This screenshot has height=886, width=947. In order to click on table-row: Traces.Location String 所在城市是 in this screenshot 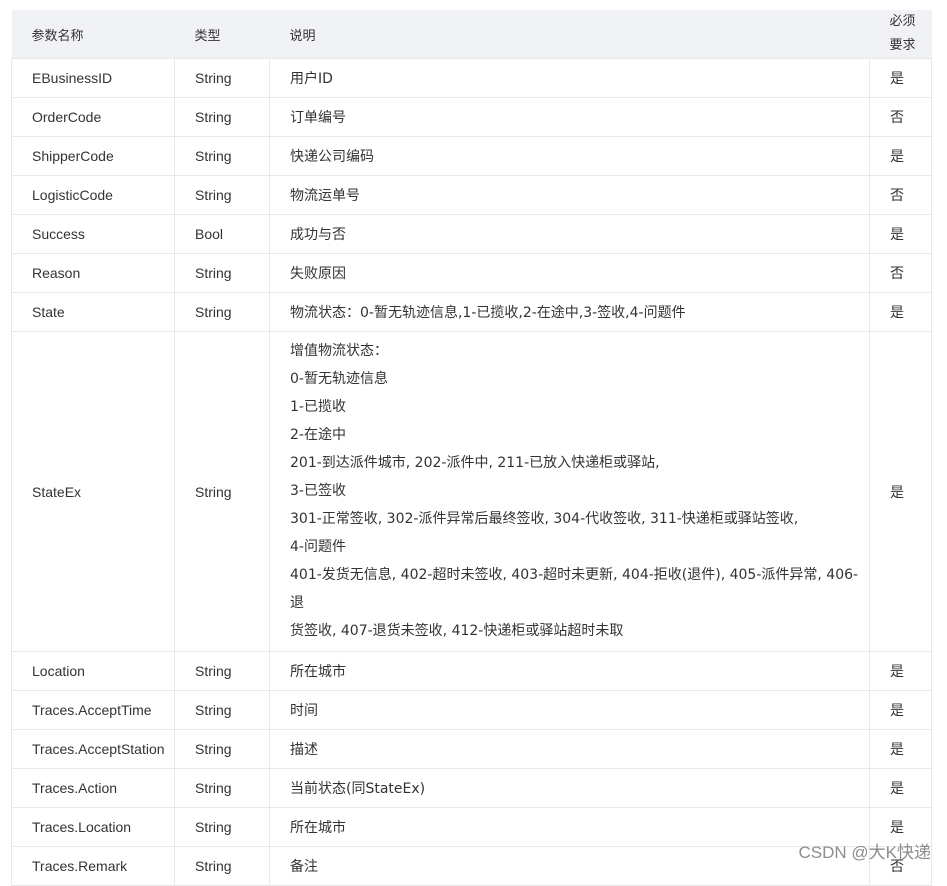, I will do `click(471, 827)`.